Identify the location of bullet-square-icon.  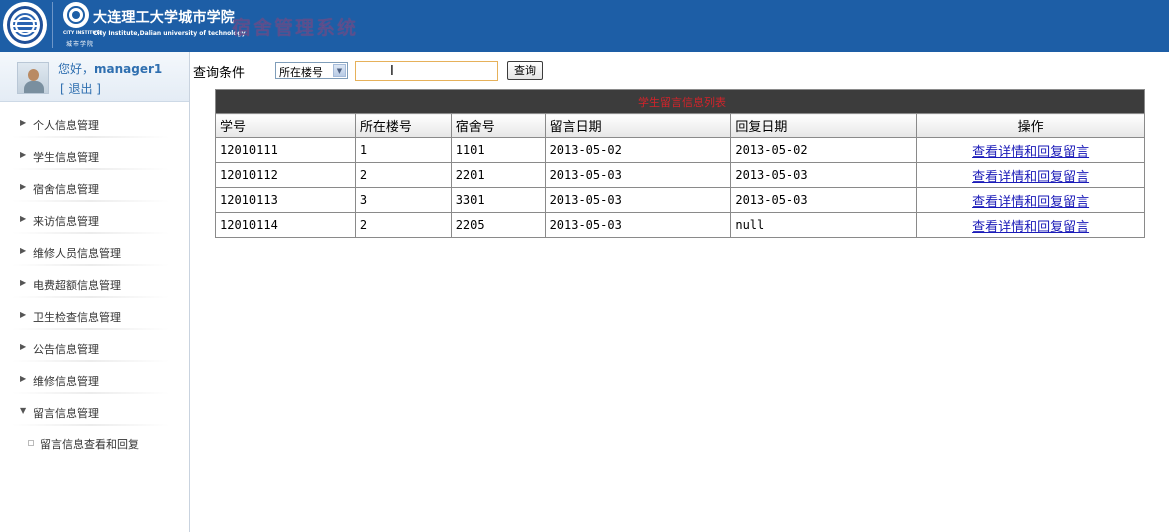
(31, 443).